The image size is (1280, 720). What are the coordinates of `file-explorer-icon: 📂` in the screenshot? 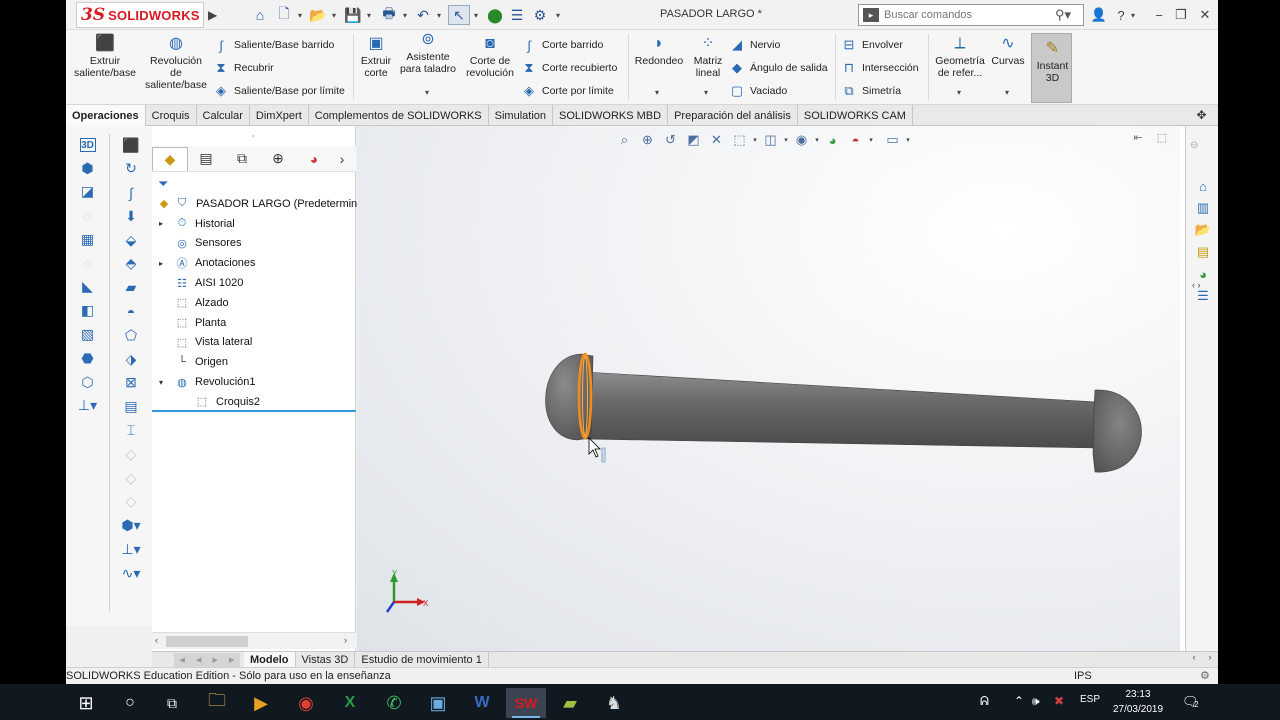 It's located at (1203, 230).